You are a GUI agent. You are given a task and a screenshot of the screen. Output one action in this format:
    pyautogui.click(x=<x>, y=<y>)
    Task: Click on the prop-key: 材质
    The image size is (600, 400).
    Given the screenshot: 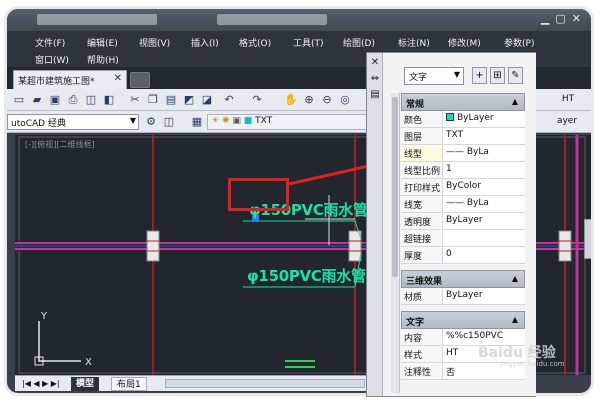 What is the action you would take?
    pyautogui.click(x=422, y=296)
    